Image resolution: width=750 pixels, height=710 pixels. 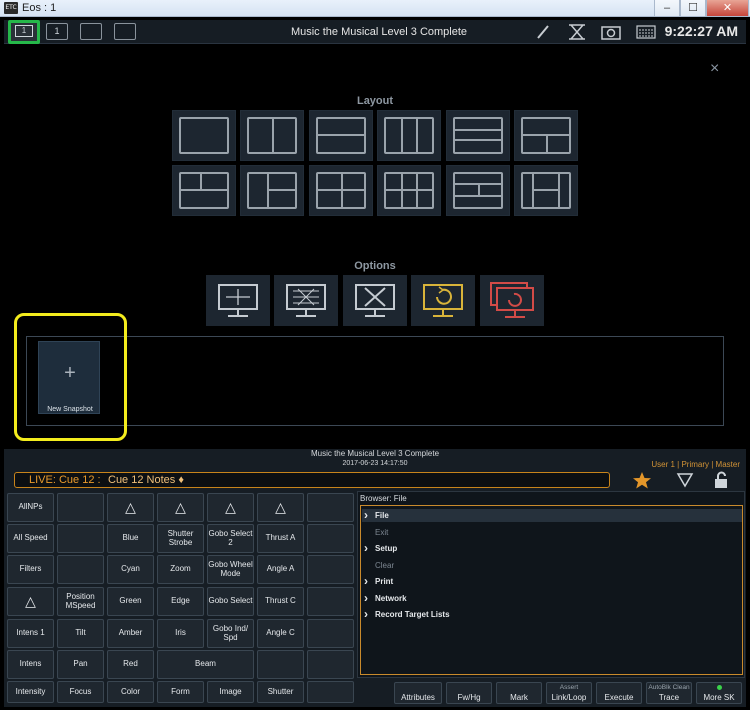 What do you see at coordinates (341, 190) in the screenshot?
I see `layout-quad` at bounding box center [341, 190].